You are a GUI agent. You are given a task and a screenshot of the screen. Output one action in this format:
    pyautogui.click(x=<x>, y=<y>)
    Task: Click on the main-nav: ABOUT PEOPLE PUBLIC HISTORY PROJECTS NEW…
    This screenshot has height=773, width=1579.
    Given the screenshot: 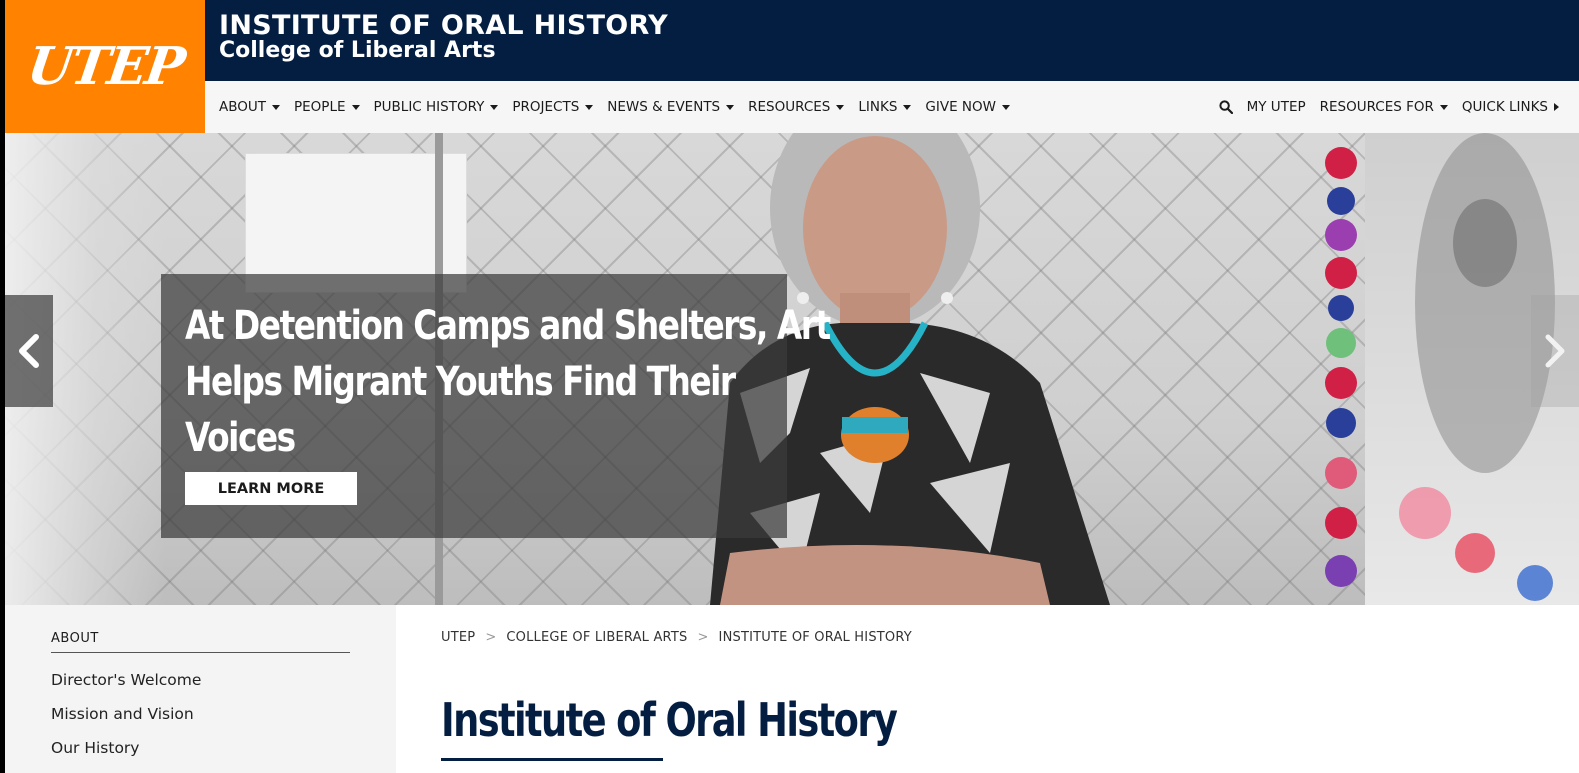 What is the action you would take?
    pyautogui.click(x=892, y=107)
    